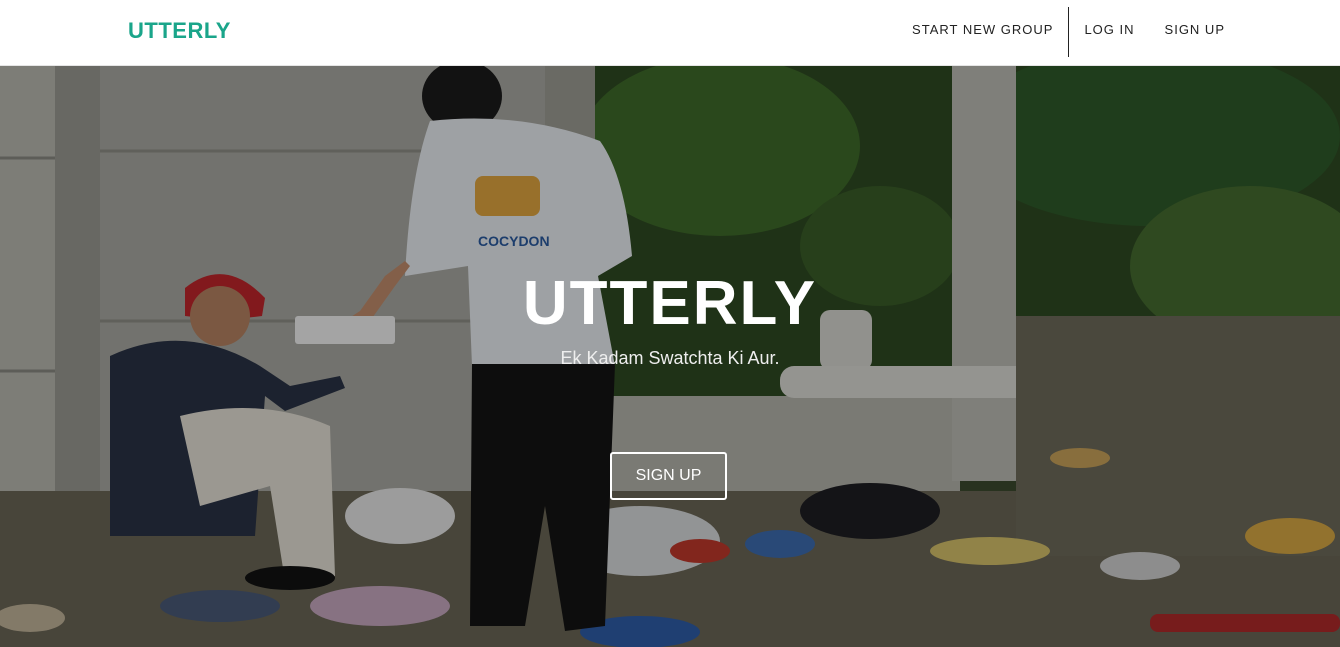 The image size is (1340, 647). What do you see at coordinates (668, 476) in the screenshot?
I see `hero-sign-up-button: SIGN UP` at bounding box center [668, 476].